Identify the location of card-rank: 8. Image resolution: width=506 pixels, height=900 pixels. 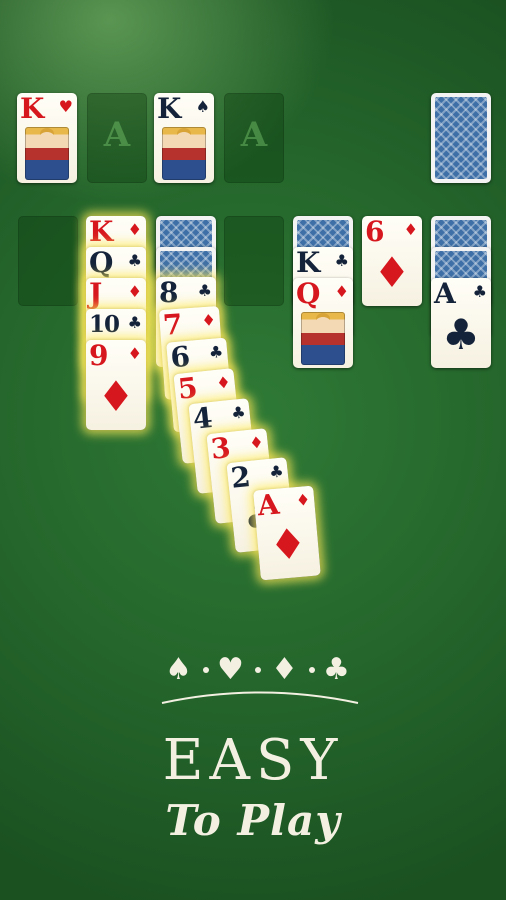
(169, 293).